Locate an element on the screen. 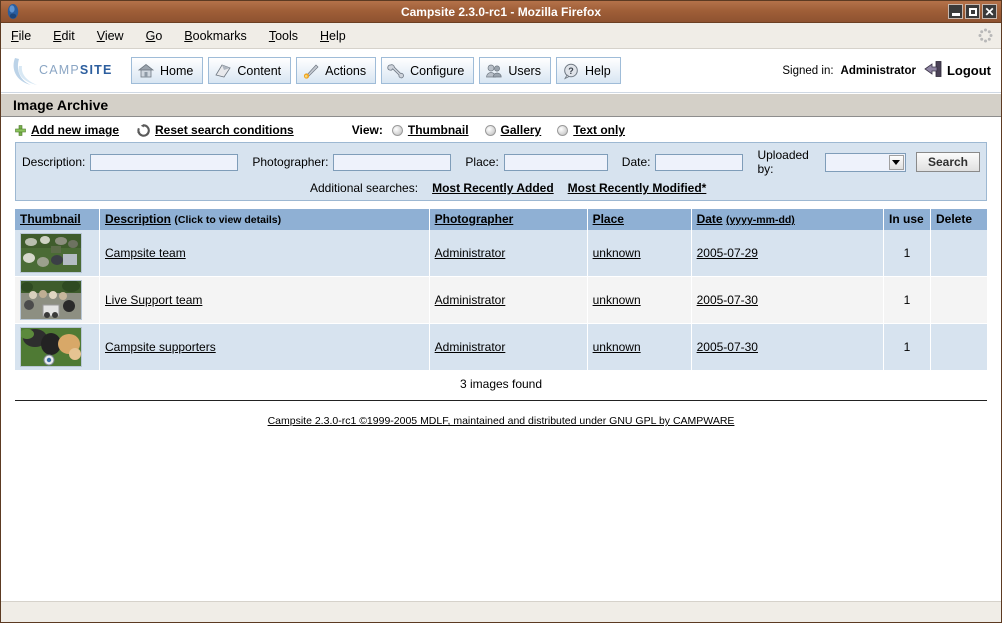 This screenshot has height=623, width=1002. nav-configure: Configure is located at coordinates (428, 70).